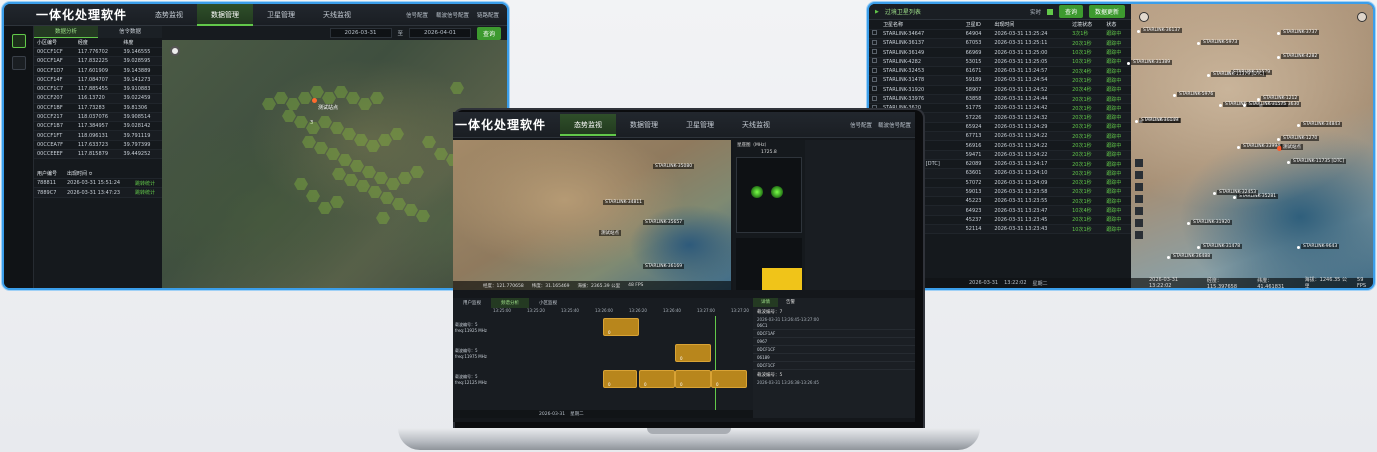  Describe the element at coordinates (18, 41) in the screenshot. I see `monitor-icon` at that location.